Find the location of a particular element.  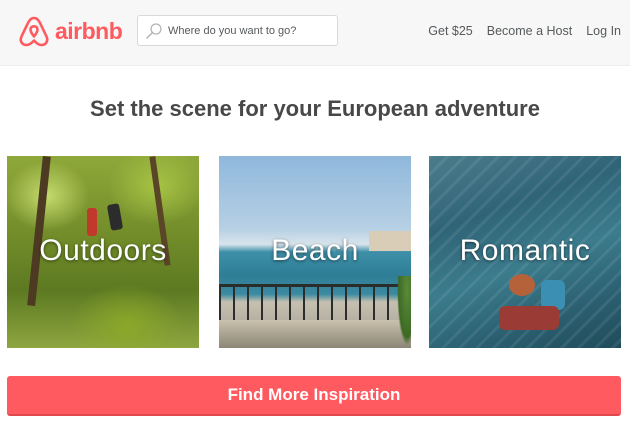

tile-label-beach: Beach is located at coordinates (315, 250).